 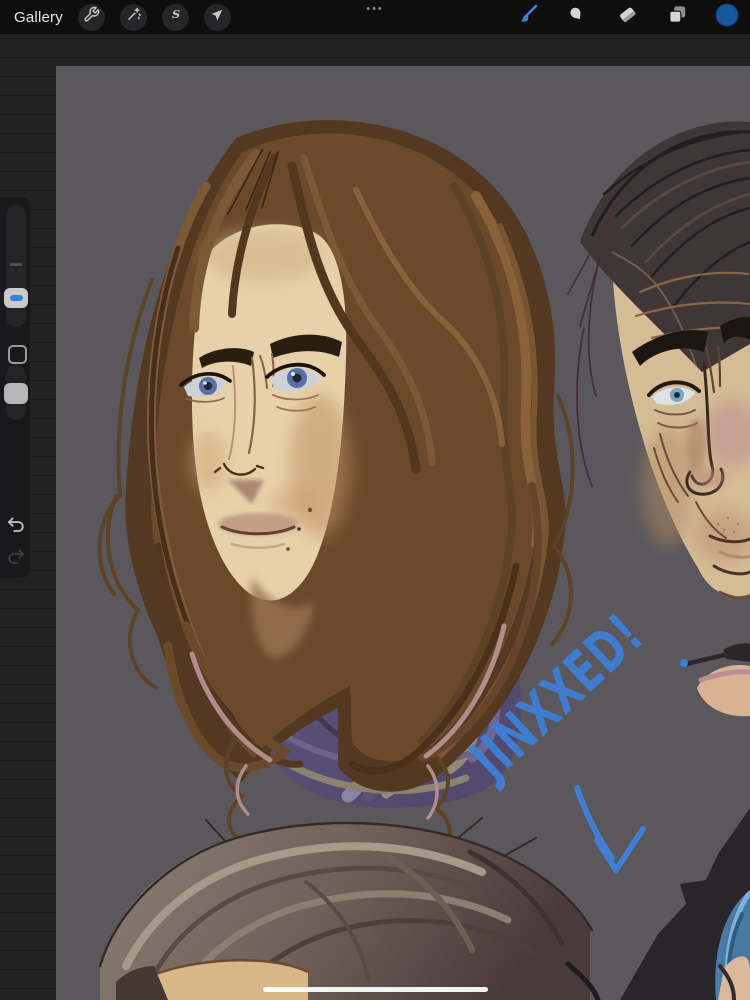 I want to click on painting-tools, so click(x=627, y=17).